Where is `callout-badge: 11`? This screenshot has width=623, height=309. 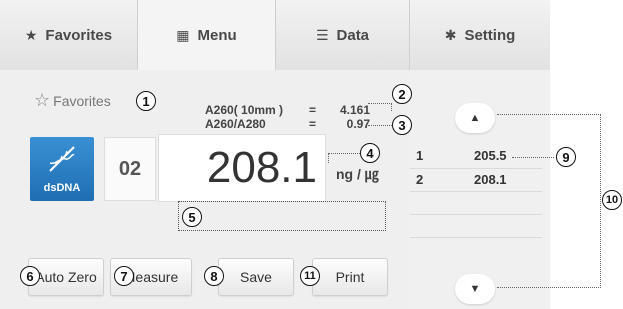 callout-badge: 11 is located at coordinates (310, 276).